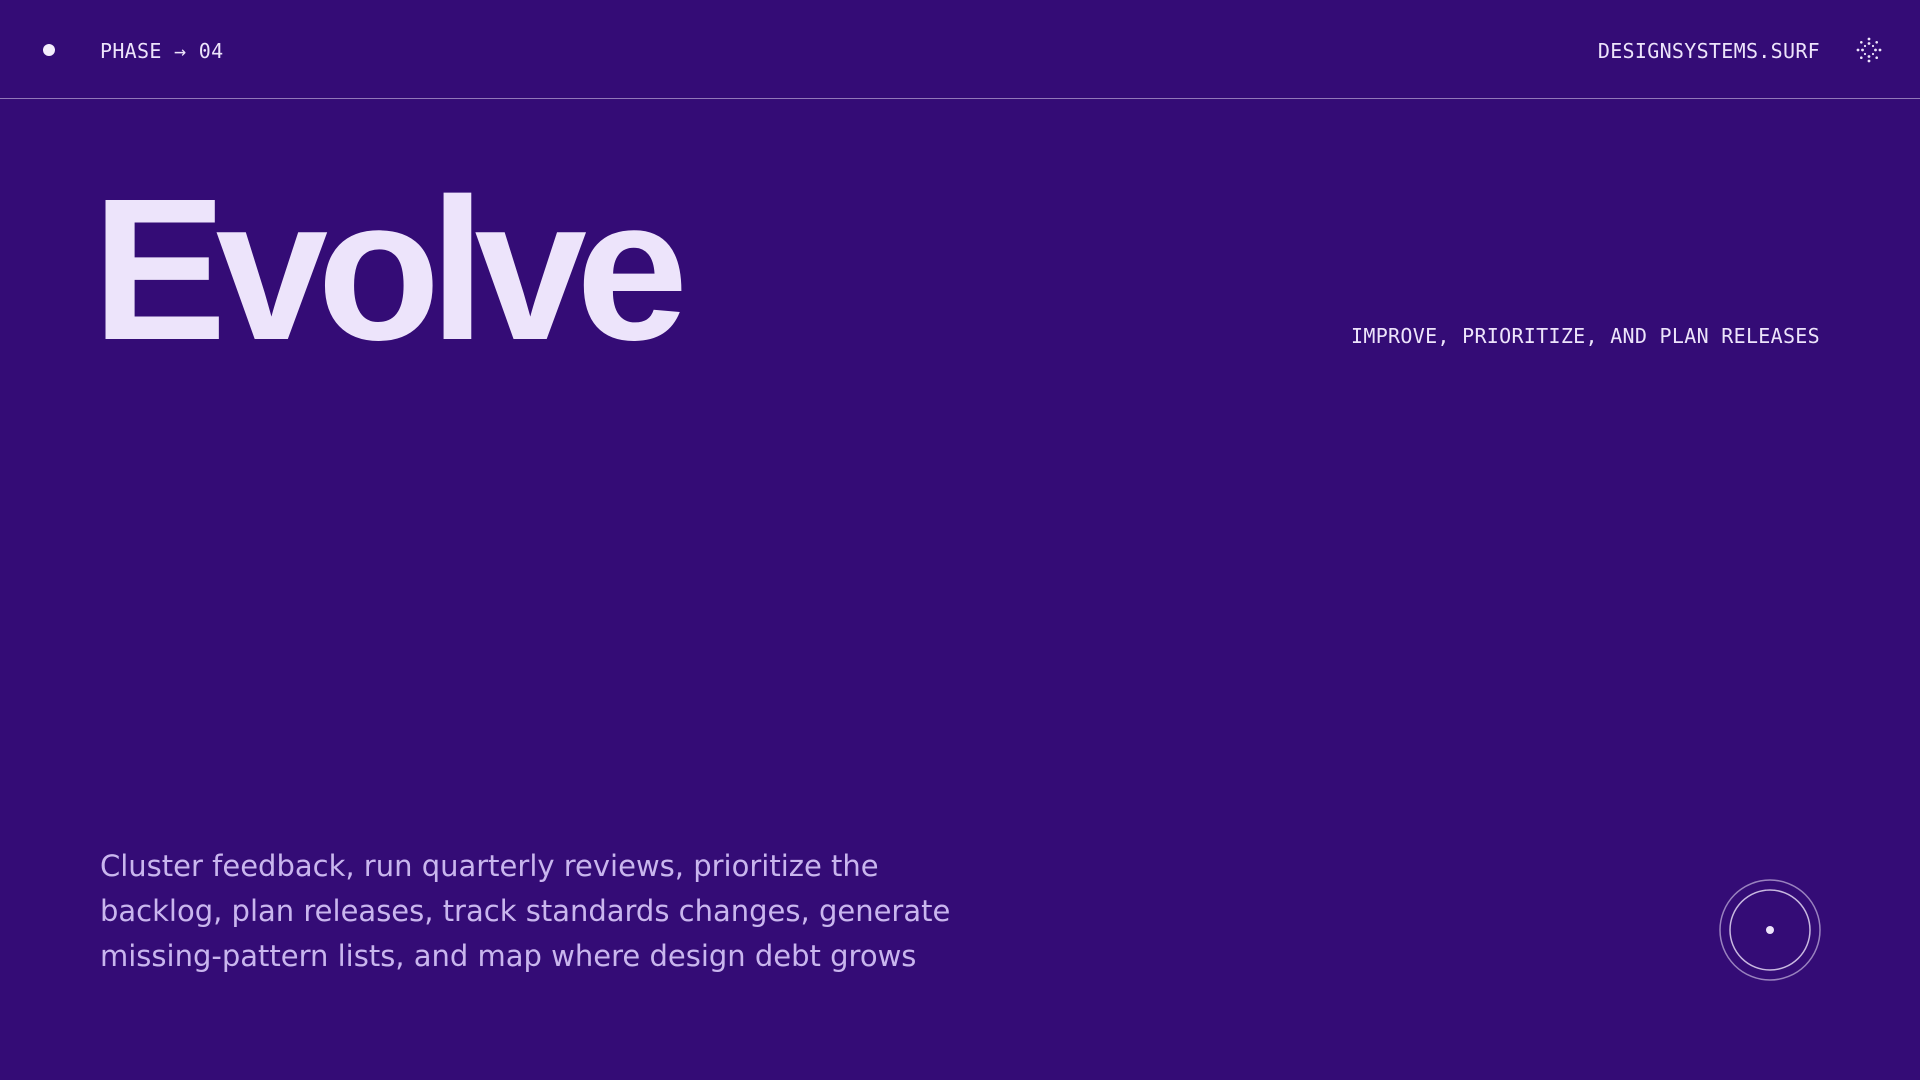 This screenshot has height=1080, width=1920. What do you see at coordinates (960, 49) in the screenshot?
I see `top-bar: PHASE → 04 DESIGNSYSTEMS.SURF` at bounding box center [960, 49].